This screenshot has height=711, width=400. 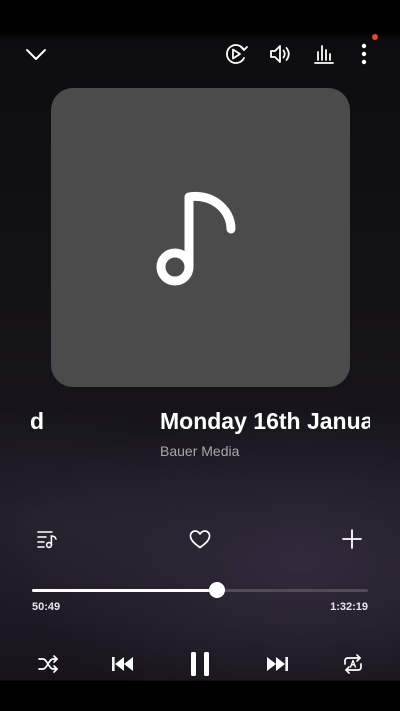 I want to click on cast-icon, so click(x=237, y=54).